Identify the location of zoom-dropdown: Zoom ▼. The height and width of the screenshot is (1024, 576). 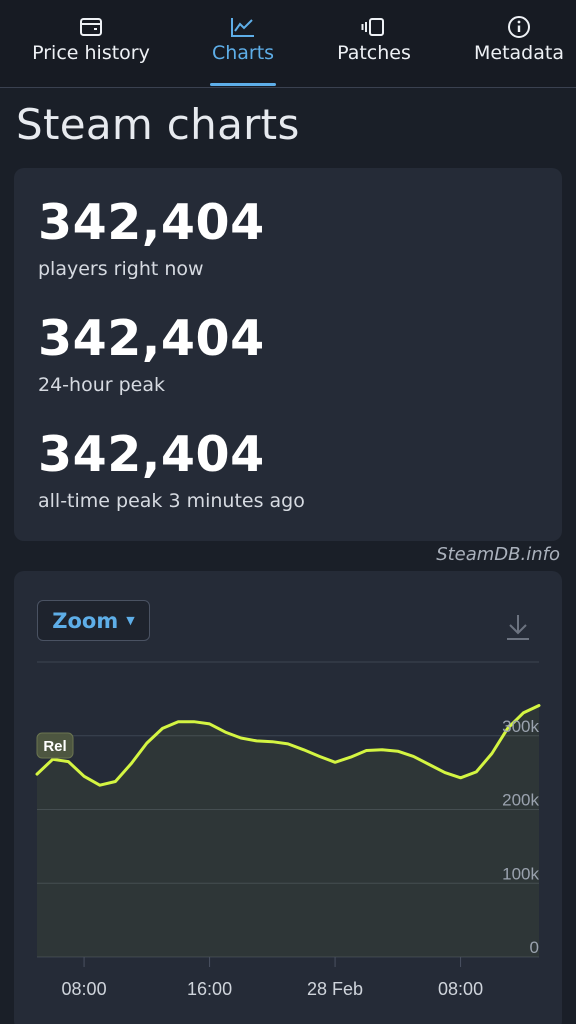
(93, 620).